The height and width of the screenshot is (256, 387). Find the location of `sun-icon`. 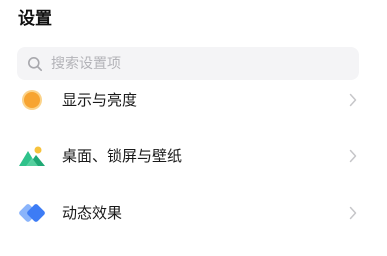

sun-icon is located at coordinates (32, 100).